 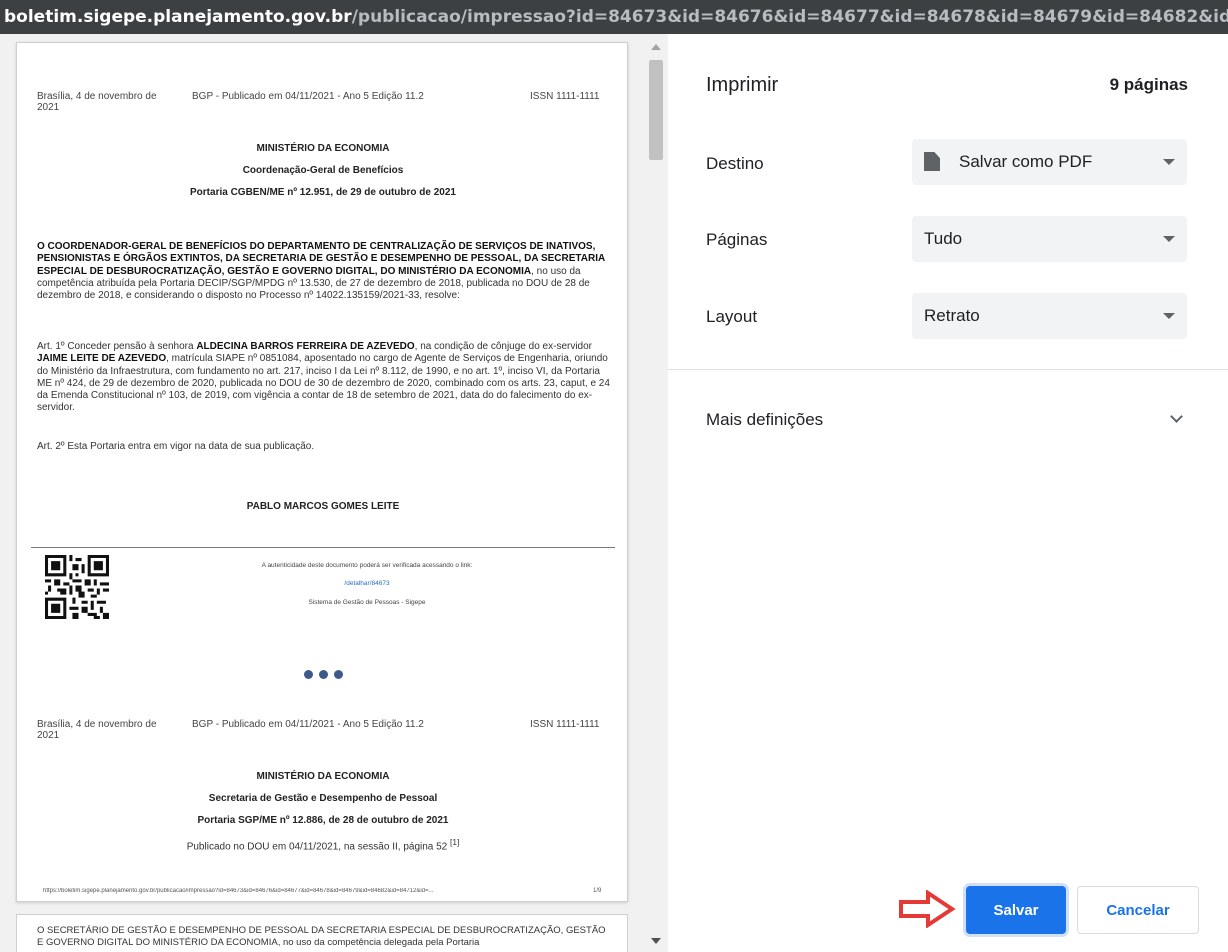 I want to click on header2-issn: ISSN 1111-1111, so click(x=565, y=724).